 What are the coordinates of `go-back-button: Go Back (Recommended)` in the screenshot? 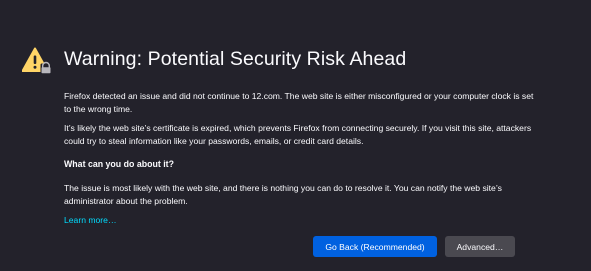 It's located at (375, 246).